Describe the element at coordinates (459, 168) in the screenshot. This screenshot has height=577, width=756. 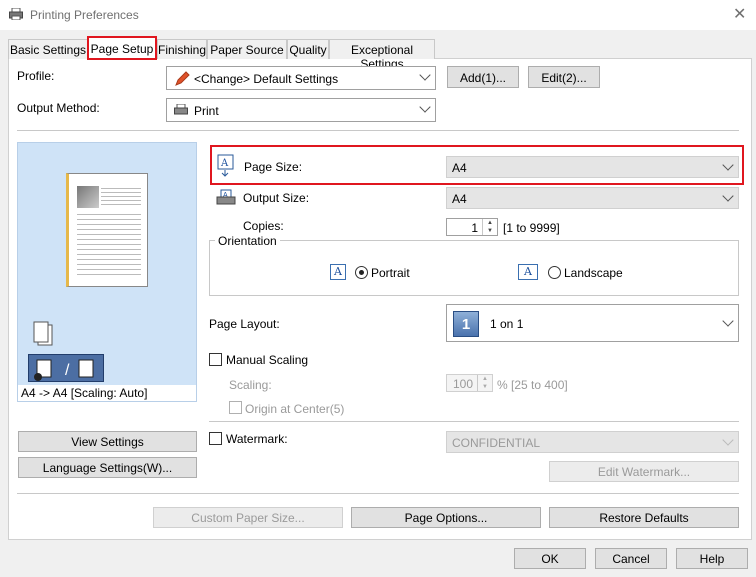
I see `page-size-value: A4` at that location.